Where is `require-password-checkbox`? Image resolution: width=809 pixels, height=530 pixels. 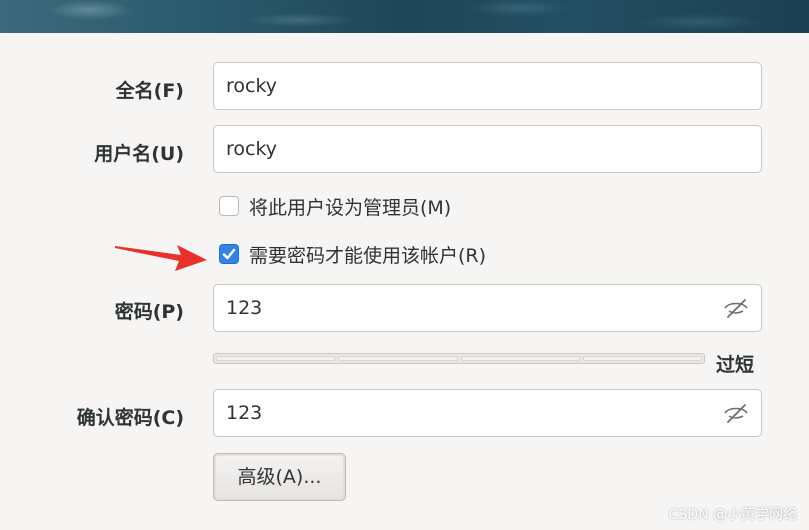
require-password-checkbox is located at coordinates (229, 254).